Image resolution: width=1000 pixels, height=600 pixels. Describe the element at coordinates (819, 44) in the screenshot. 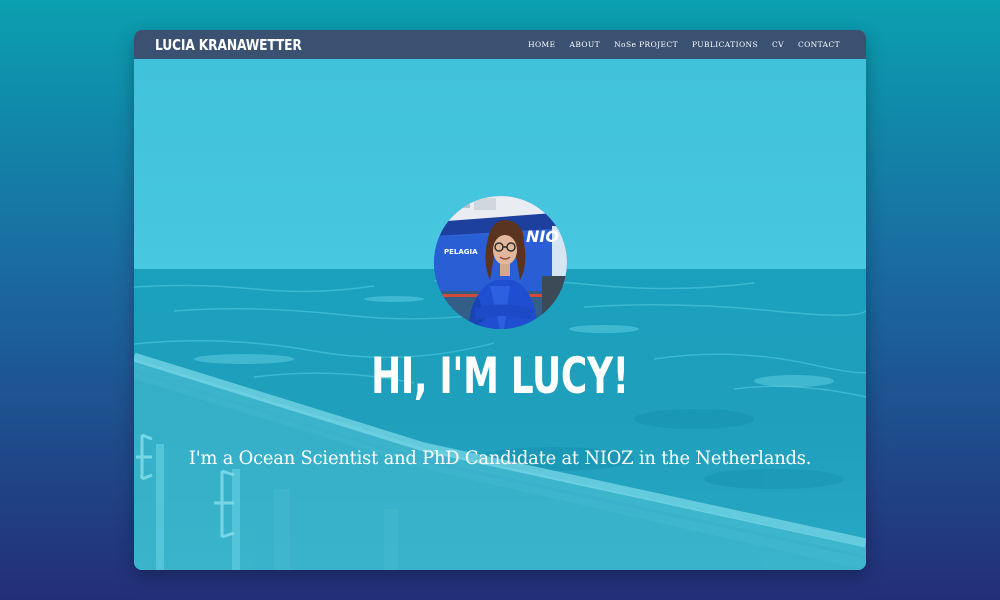

I see `nav-link-contact: CONTACT` at that location.